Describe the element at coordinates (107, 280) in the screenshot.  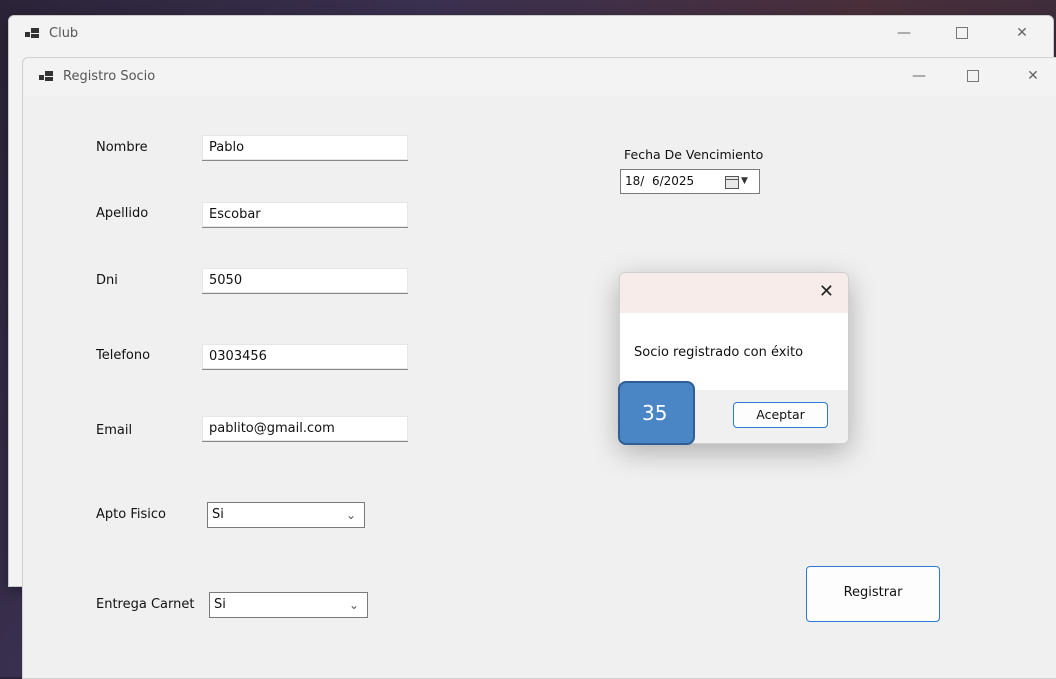
I see `dni-label: Dni` at that location.